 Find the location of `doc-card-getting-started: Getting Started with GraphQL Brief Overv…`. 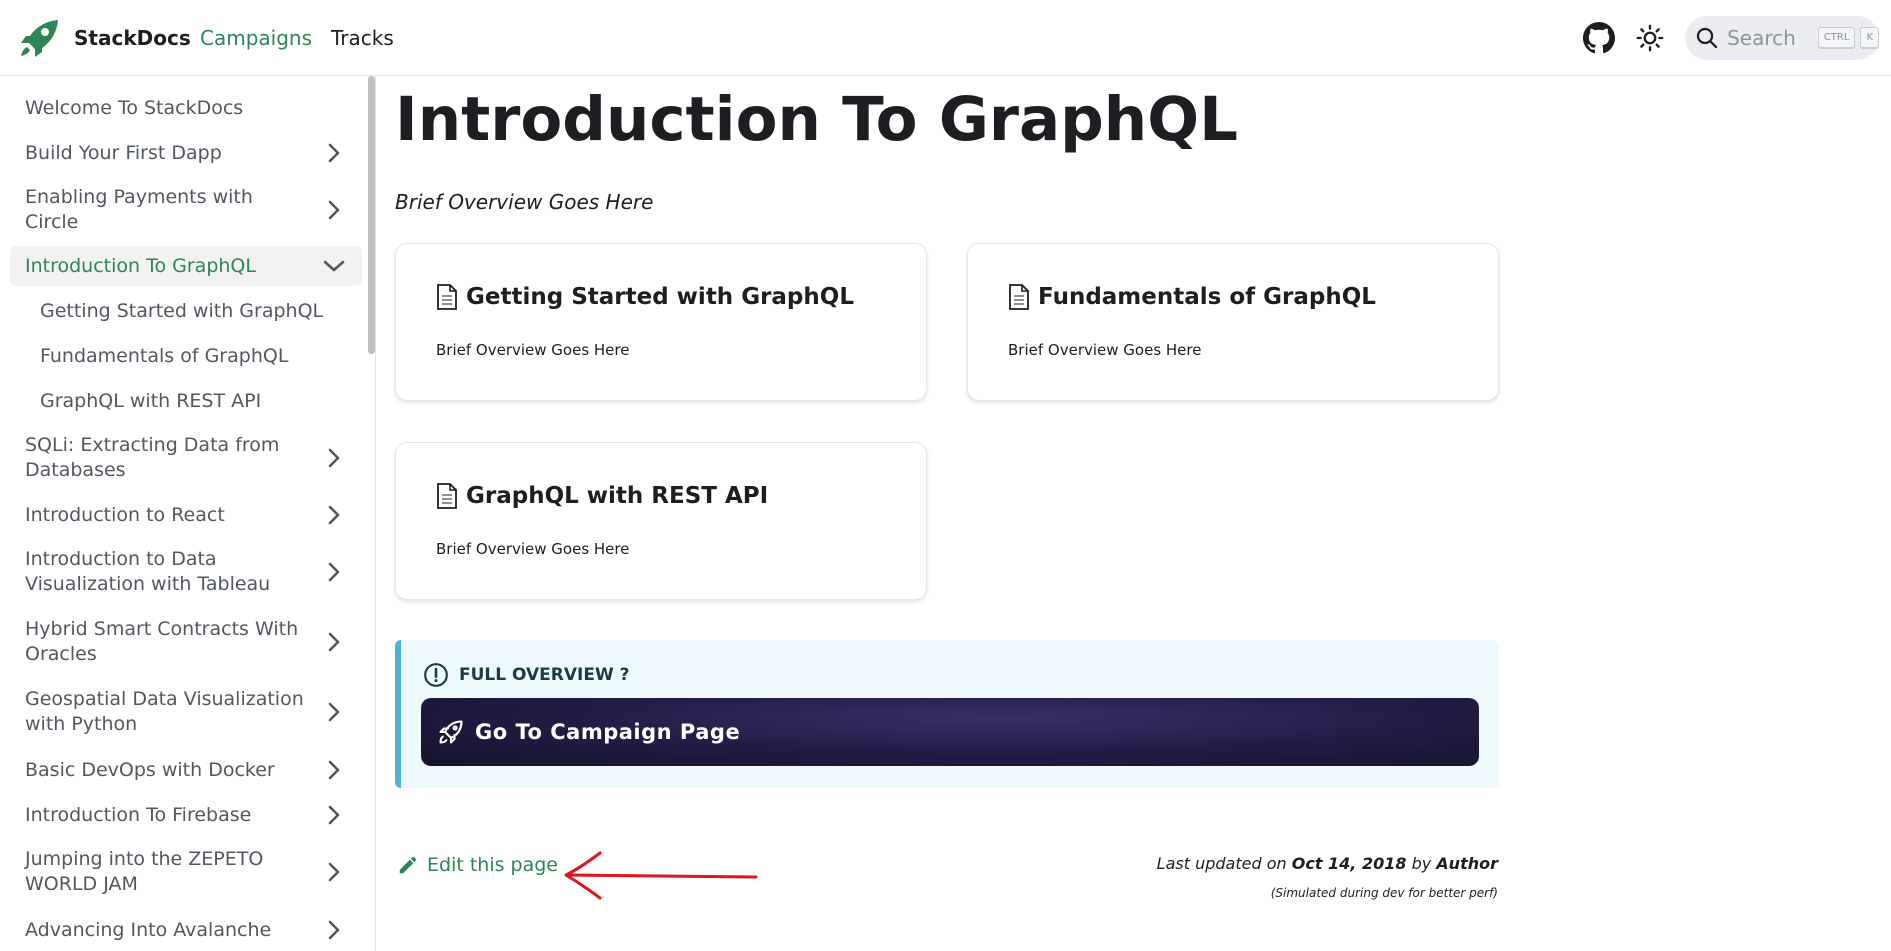

doc-card-getting-started: Getting Started with GraphQL Brief Overv… is located at coordinates (661, 322).